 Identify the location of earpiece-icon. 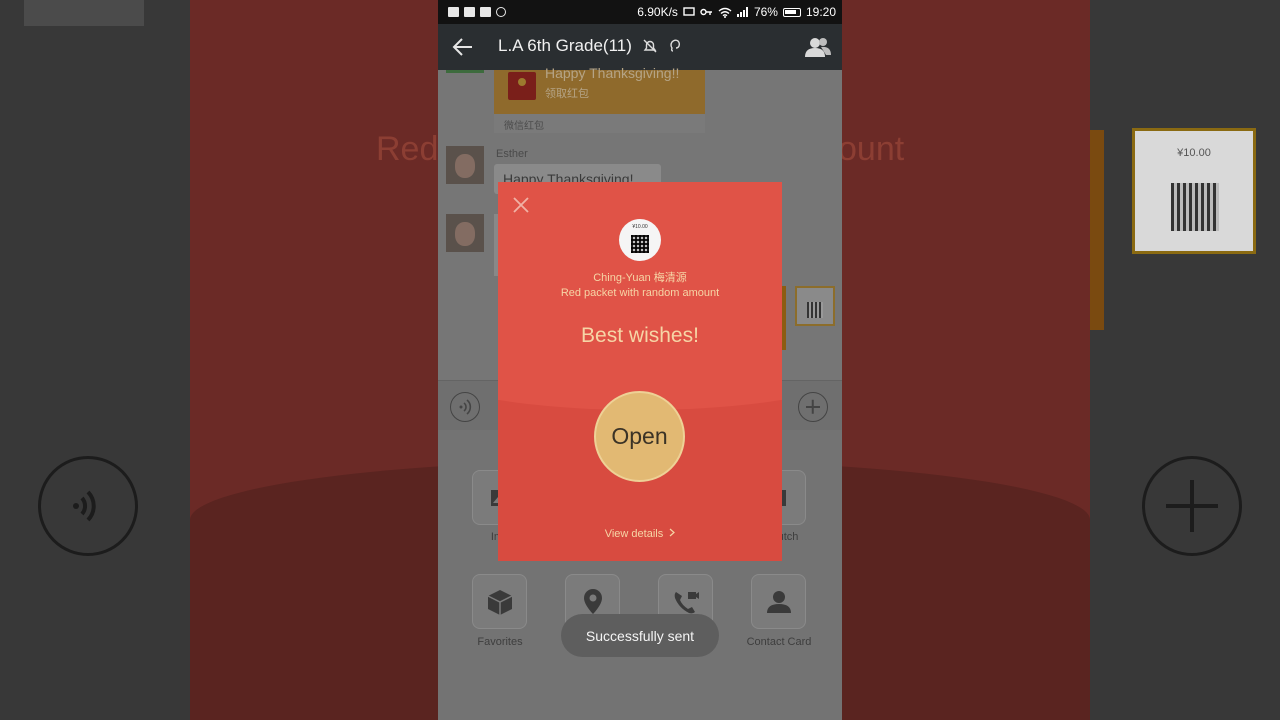
(675, 45).